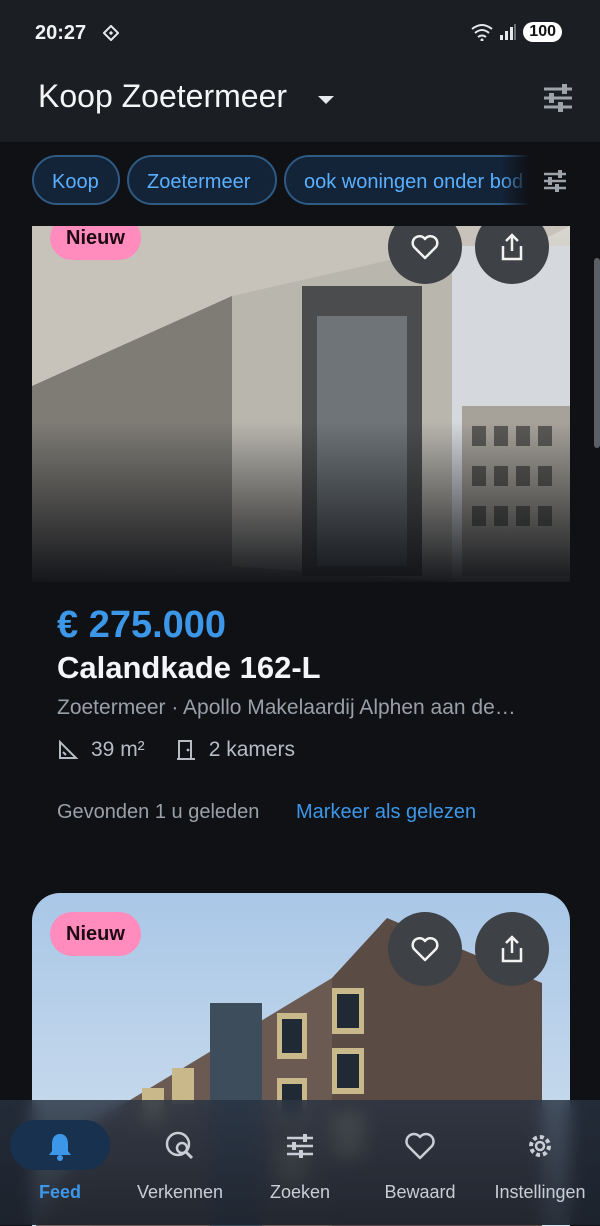  What do you see at coordinates (61, 33) in the screenshot?
I see `status-time: 20:27` at bounding box center [61, 33].